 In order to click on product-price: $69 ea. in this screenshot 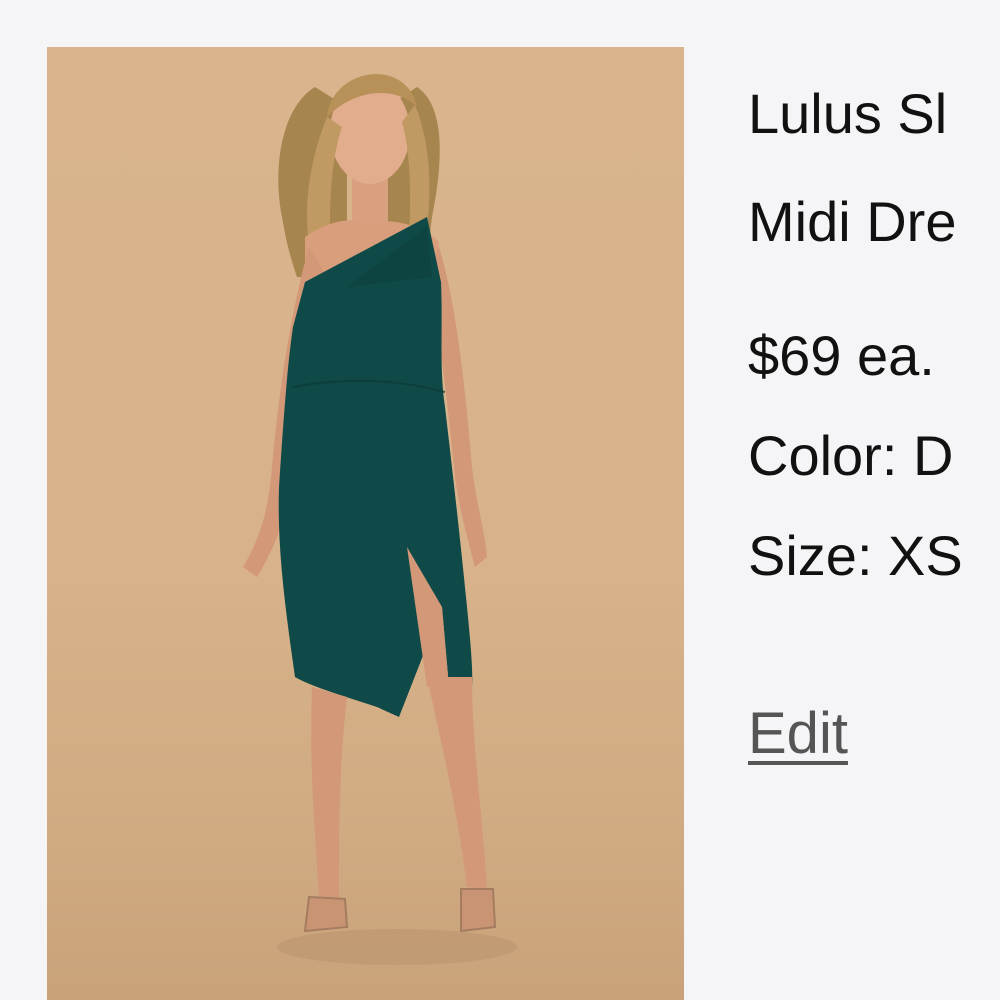, I will do `click(841, 355)`.